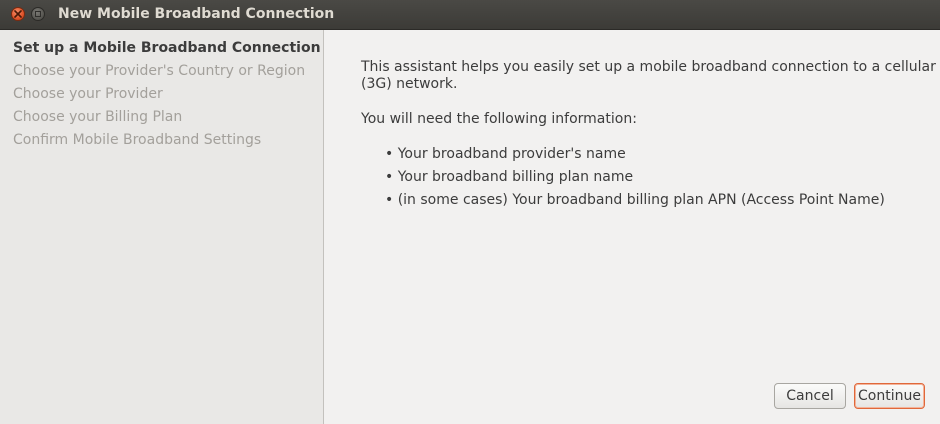  What do you see at coordinates (159, 71) in the screenshot?
I see `step-country: Choose your Provider's Country or Region` at bounding box center [159, 71].